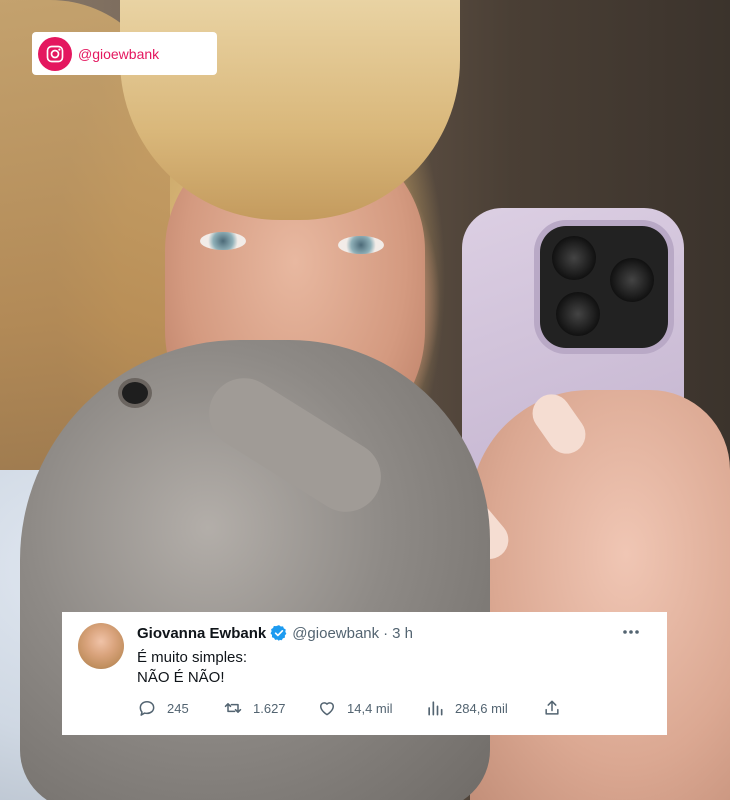 The width and height of the screenshot is (730, 800). What do you see at coordinates (327, 709) in the screenshot?
I see `heart-icon` at bounding box center [327, 709].